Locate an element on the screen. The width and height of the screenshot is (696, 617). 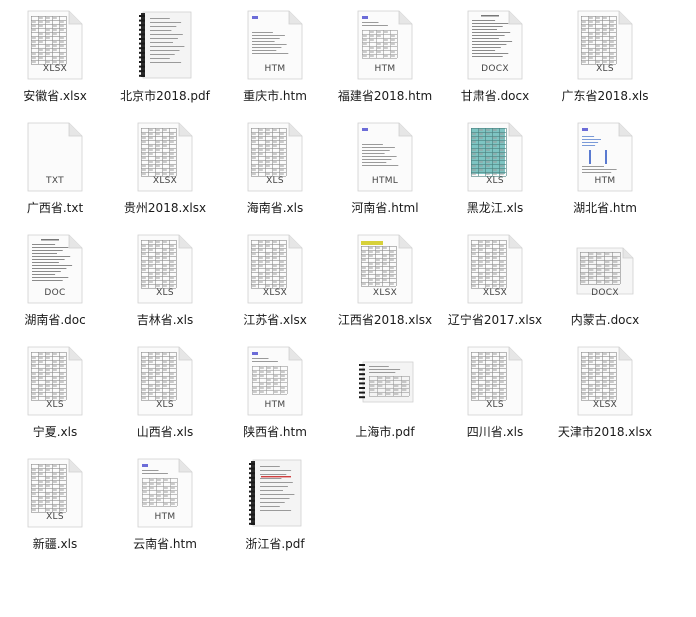
file-type-badge: HTML is located at coordinates (385, 181).